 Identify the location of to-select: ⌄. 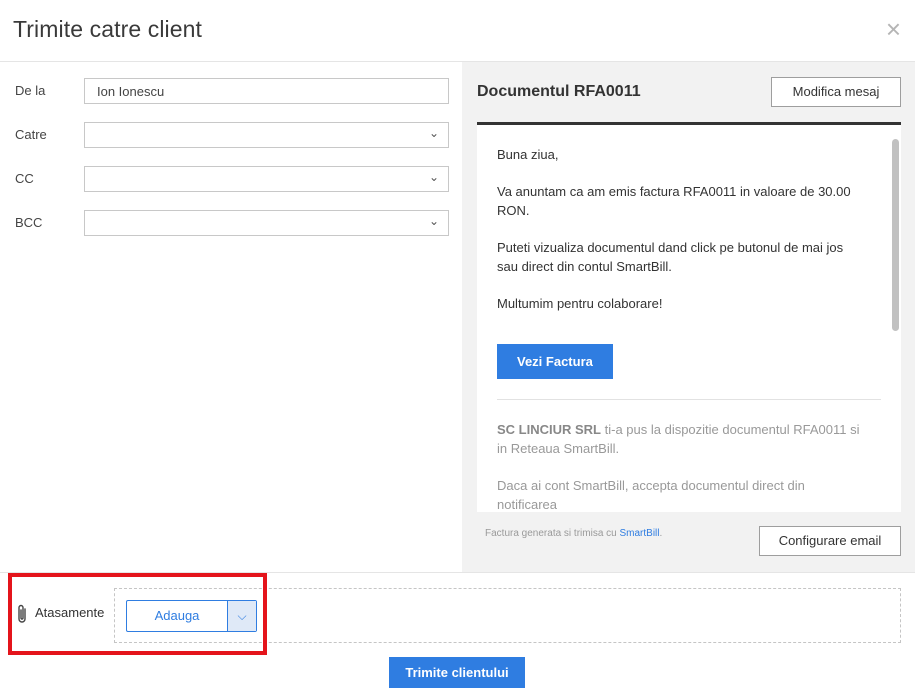
(266, 135).